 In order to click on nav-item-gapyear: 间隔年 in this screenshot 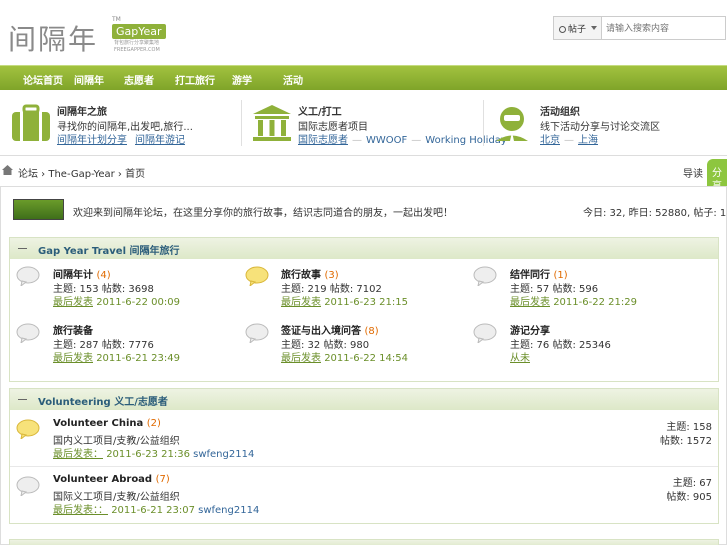, I will do `click(89, 79)`.